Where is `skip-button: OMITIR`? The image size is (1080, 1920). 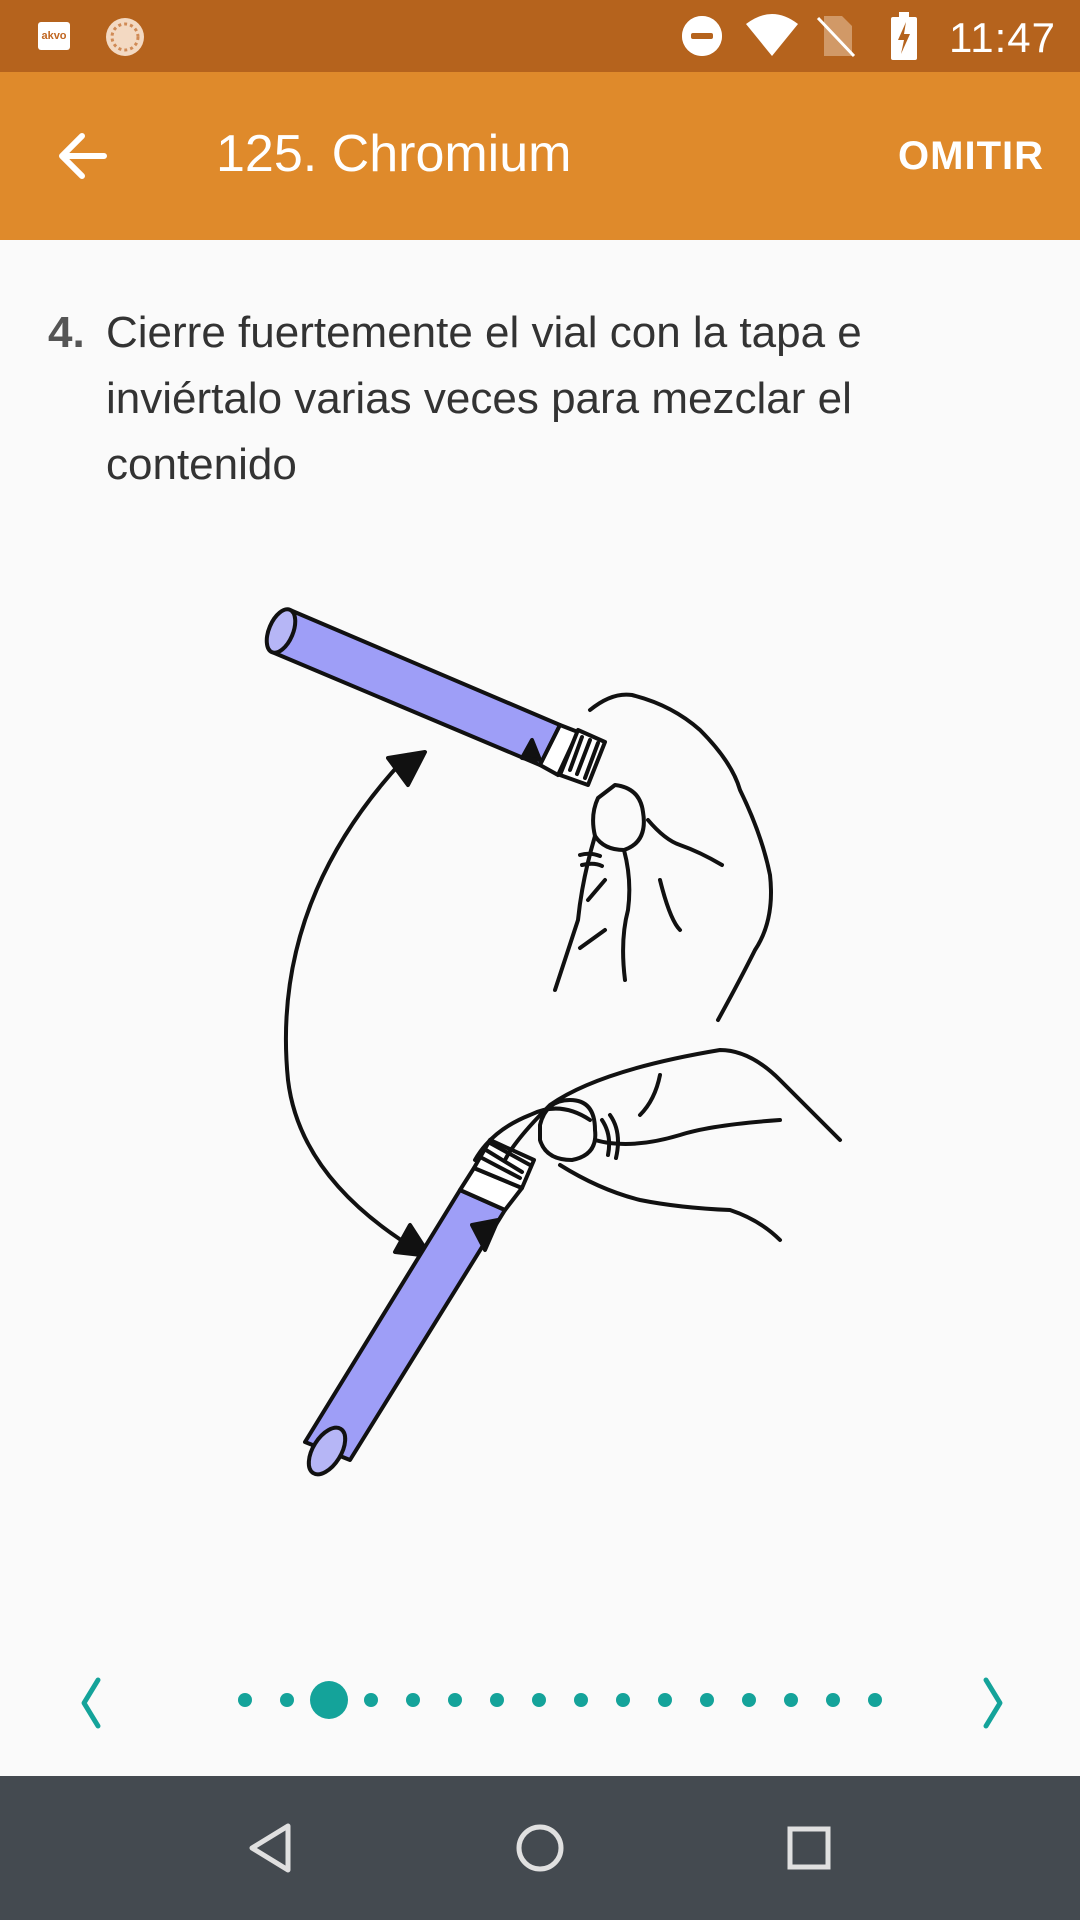 skip-button: OMITIR is located at coordinates (971, 156).